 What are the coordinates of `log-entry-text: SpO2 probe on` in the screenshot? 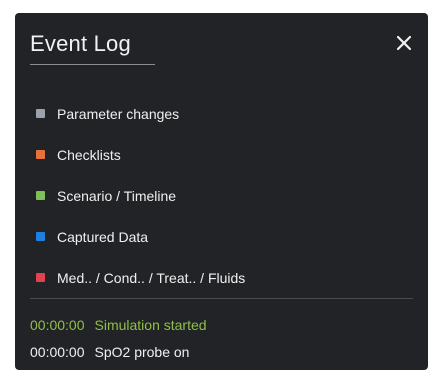 It's located at (142, 351).